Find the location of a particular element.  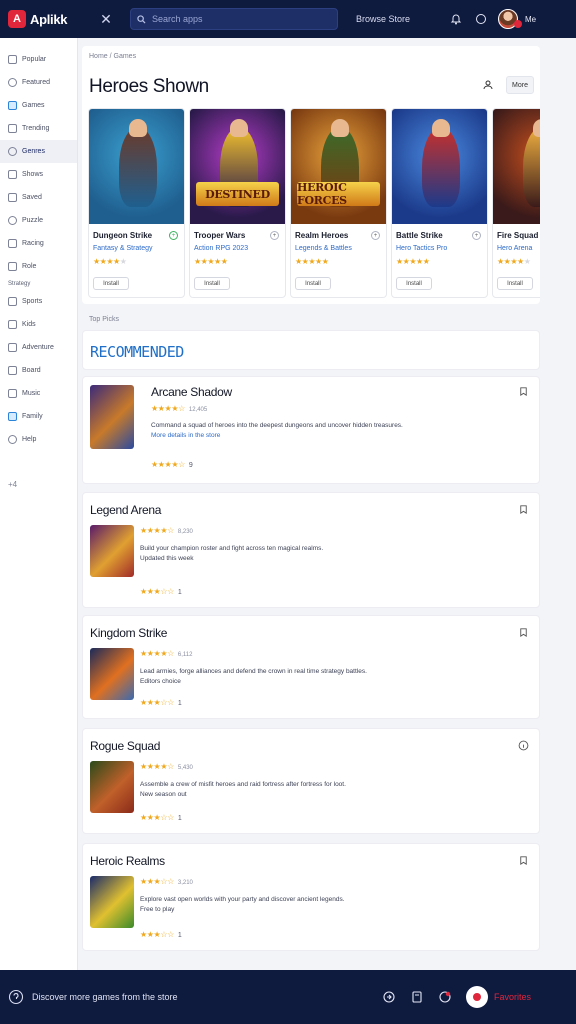

favorites-link: Favorites is located at coordinates (512, 997).